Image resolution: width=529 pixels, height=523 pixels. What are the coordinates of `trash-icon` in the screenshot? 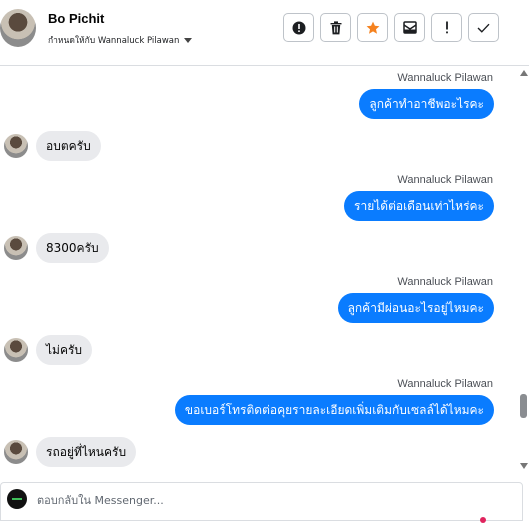 It's located at (335, 27).